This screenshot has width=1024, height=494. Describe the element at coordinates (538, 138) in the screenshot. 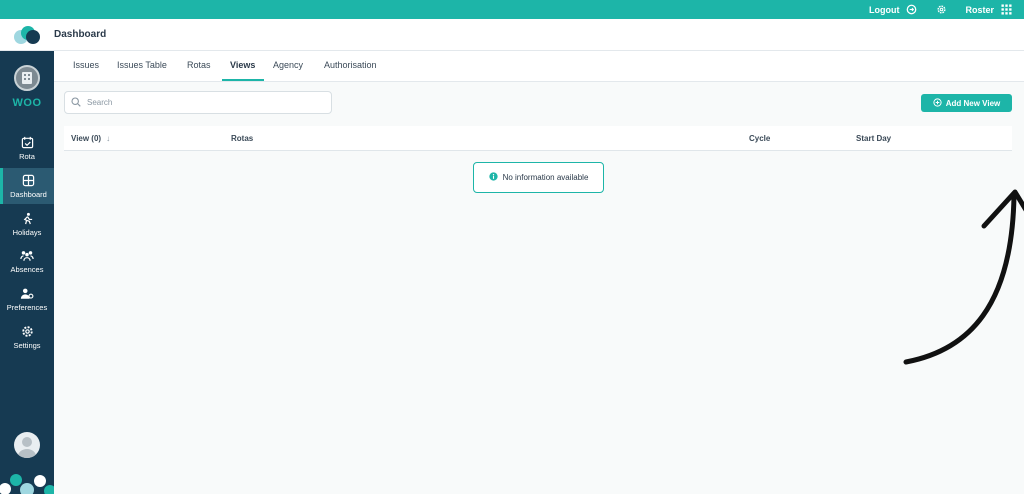

I see `table-header: View (0) ↓ Rotas Cycle Start Day` at that location.